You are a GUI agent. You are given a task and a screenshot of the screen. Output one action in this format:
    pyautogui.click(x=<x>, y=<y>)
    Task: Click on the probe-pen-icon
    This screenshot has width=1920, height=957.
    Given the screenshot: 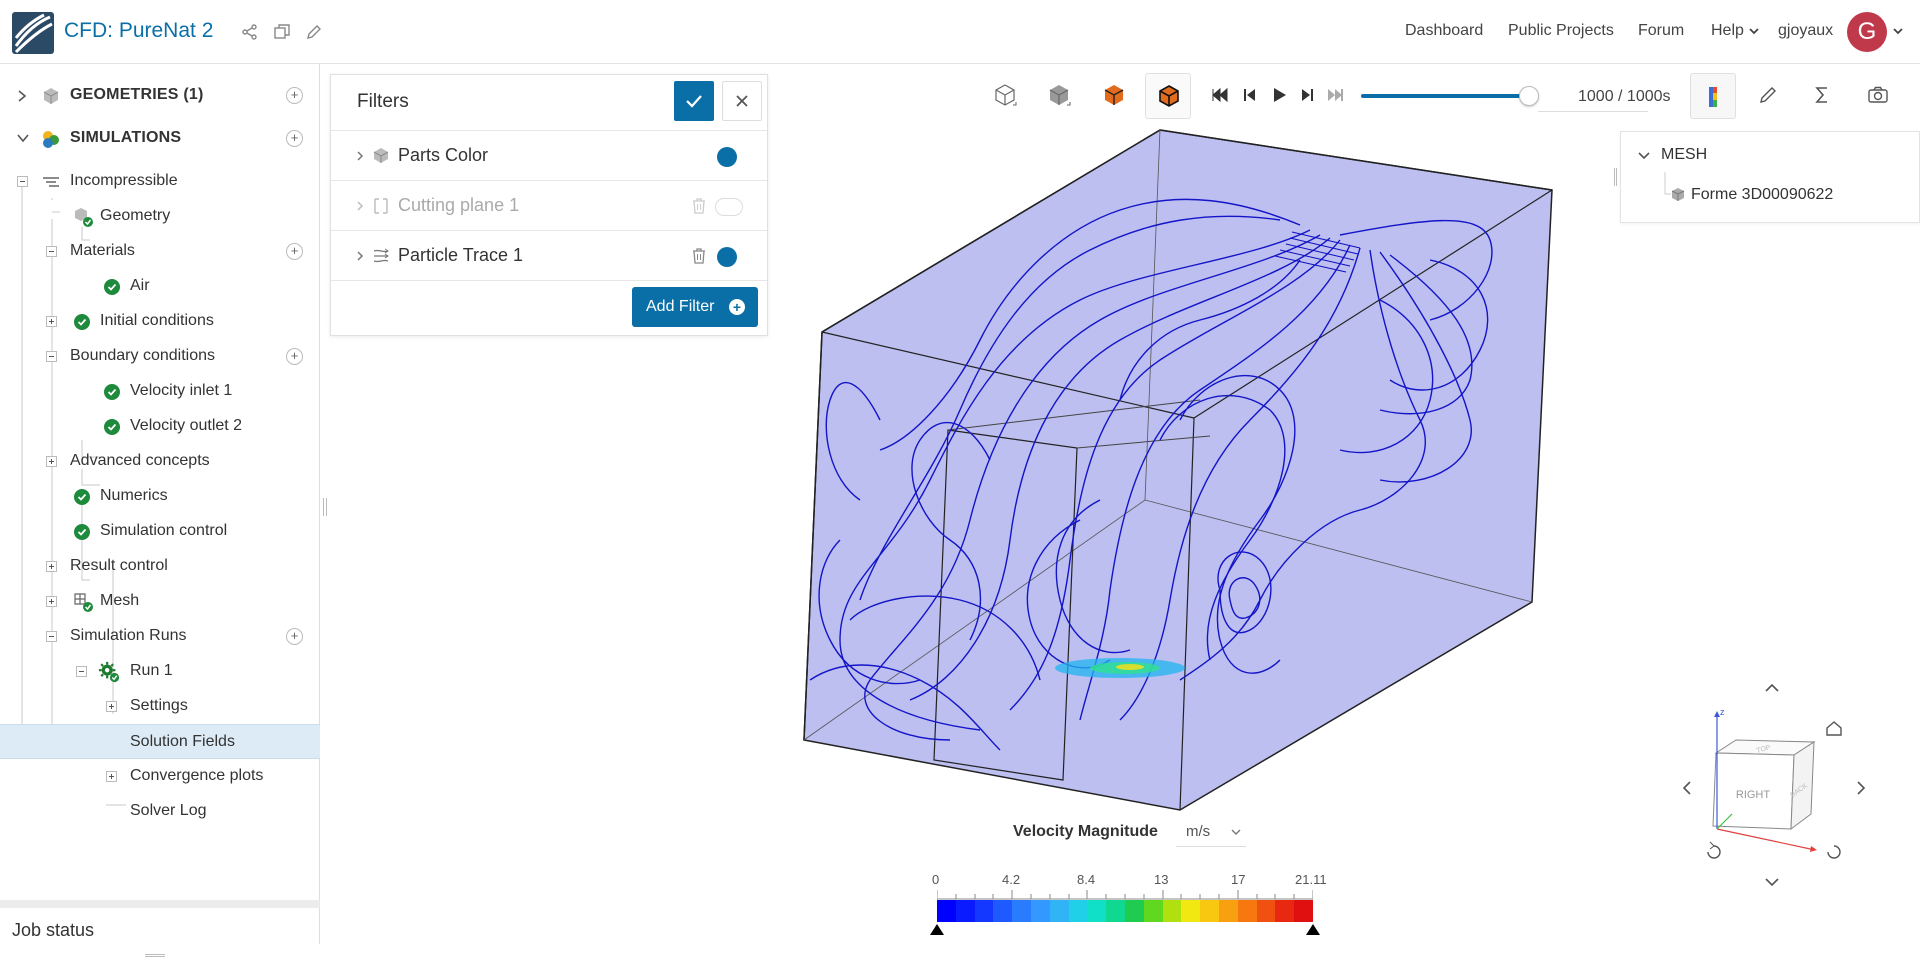 What is the action you would take?
    pyautogui.click(x=1768, y=95)
    